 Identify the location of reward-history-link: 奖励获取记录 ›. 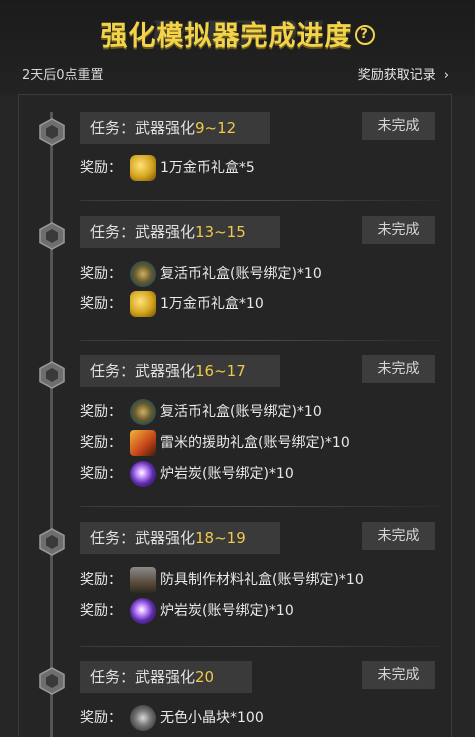
(403, 73).